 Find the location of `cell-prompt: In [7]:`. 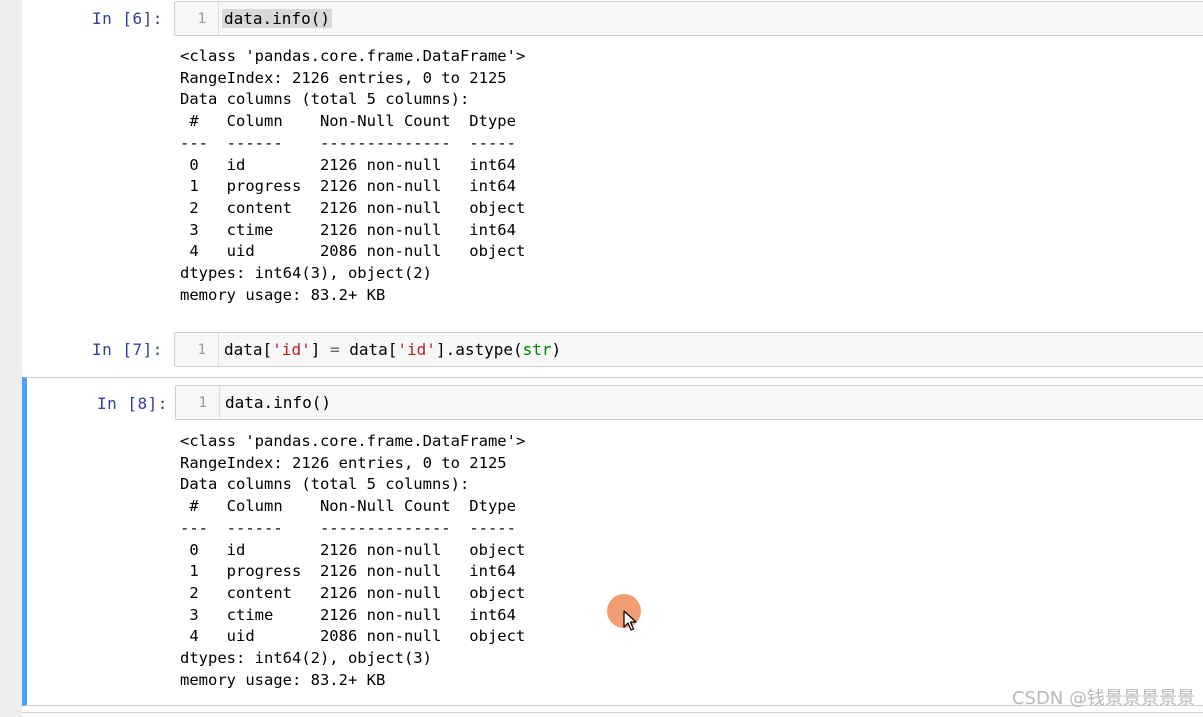

cell-prompt: In [7]: is located at coordinates (127, 349).